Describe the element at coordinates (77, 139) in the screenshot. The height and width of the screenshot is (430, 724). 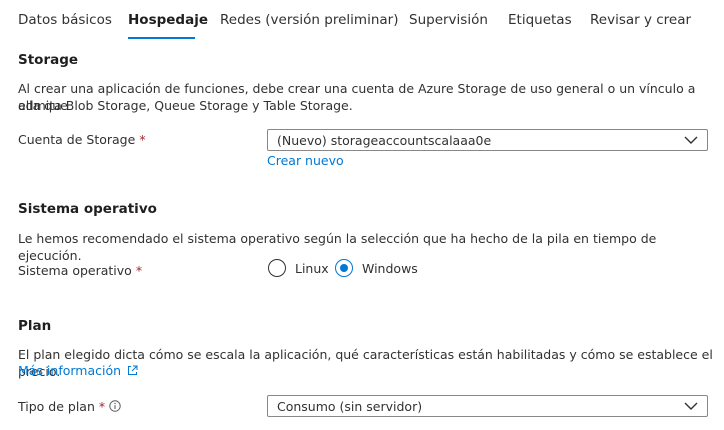
I see `storage-account-label-text: Cuenta de Storage` at that location.